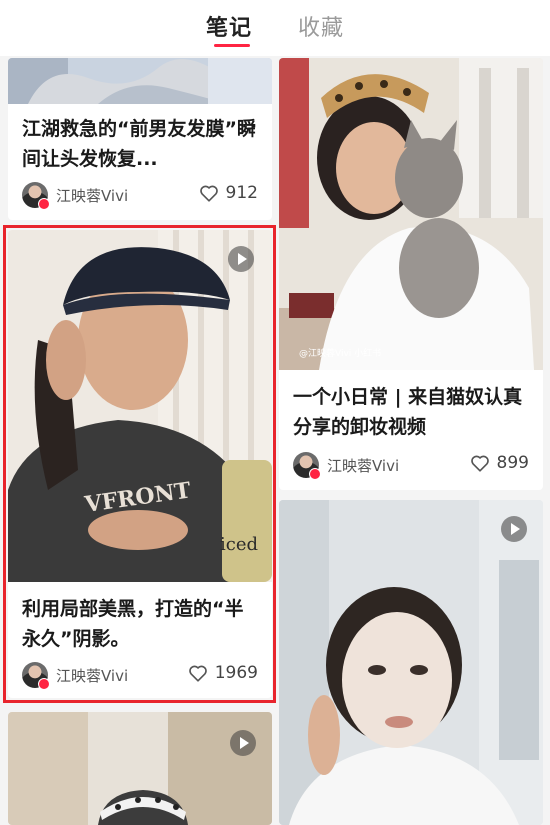 This screenshot has height=825, width=550. I want to click on like-count: 899, so click(512, 463).